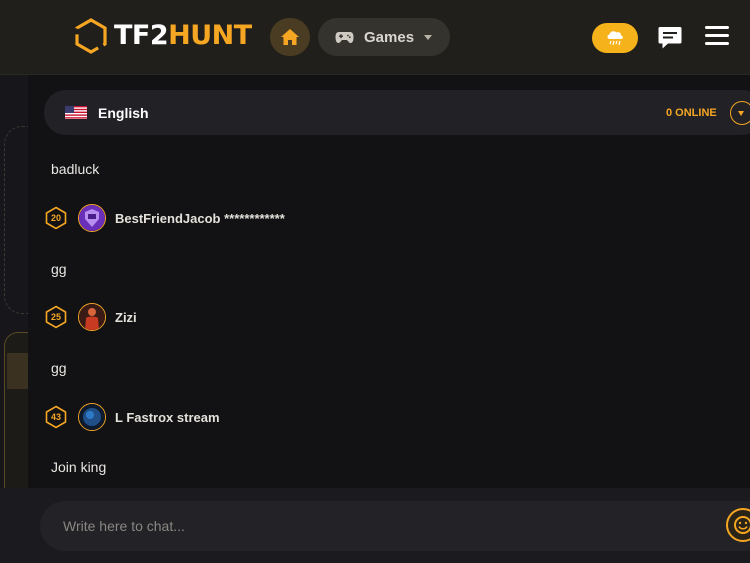  I want to click on rain-button, so click(615, 38).